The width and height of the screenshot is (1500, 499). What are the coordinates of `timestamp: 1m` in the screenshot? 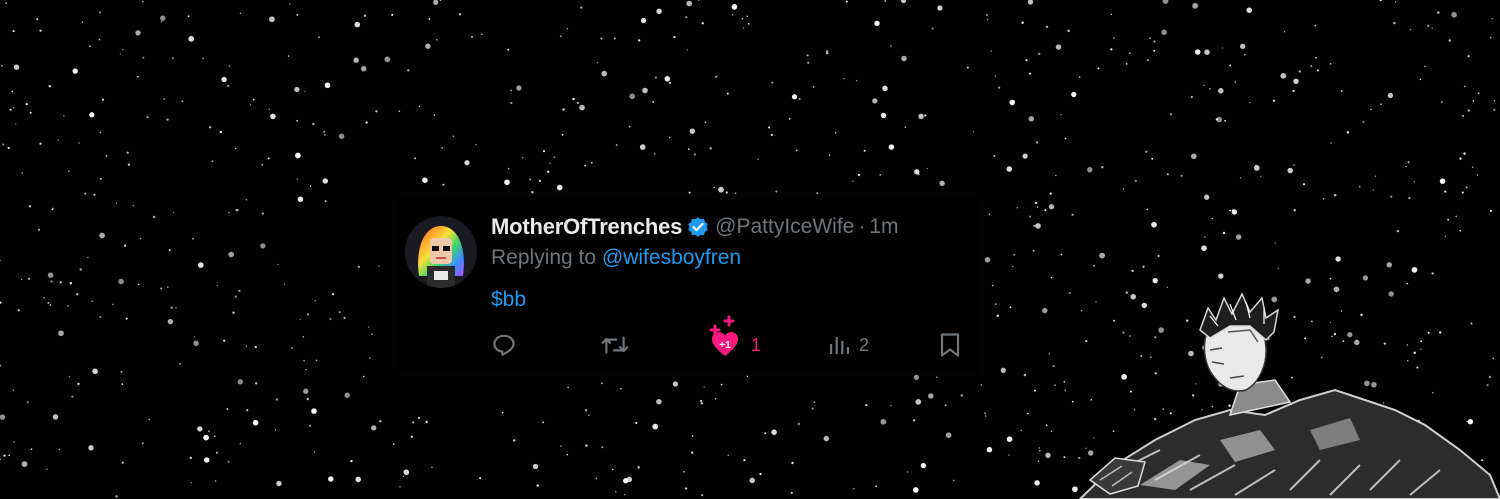 It's located at (883, 227).